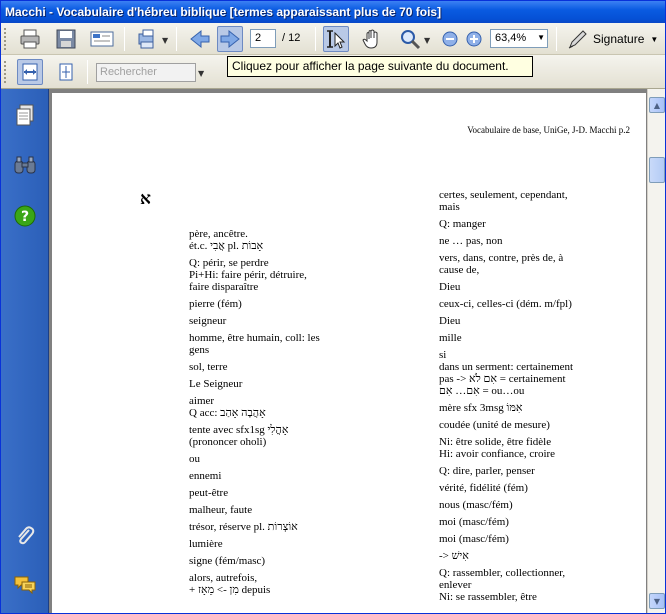 The height and width of the screenshot is (614, 666). I want to click on sign-dropdown-arrow: ▼, so click(165, 40).